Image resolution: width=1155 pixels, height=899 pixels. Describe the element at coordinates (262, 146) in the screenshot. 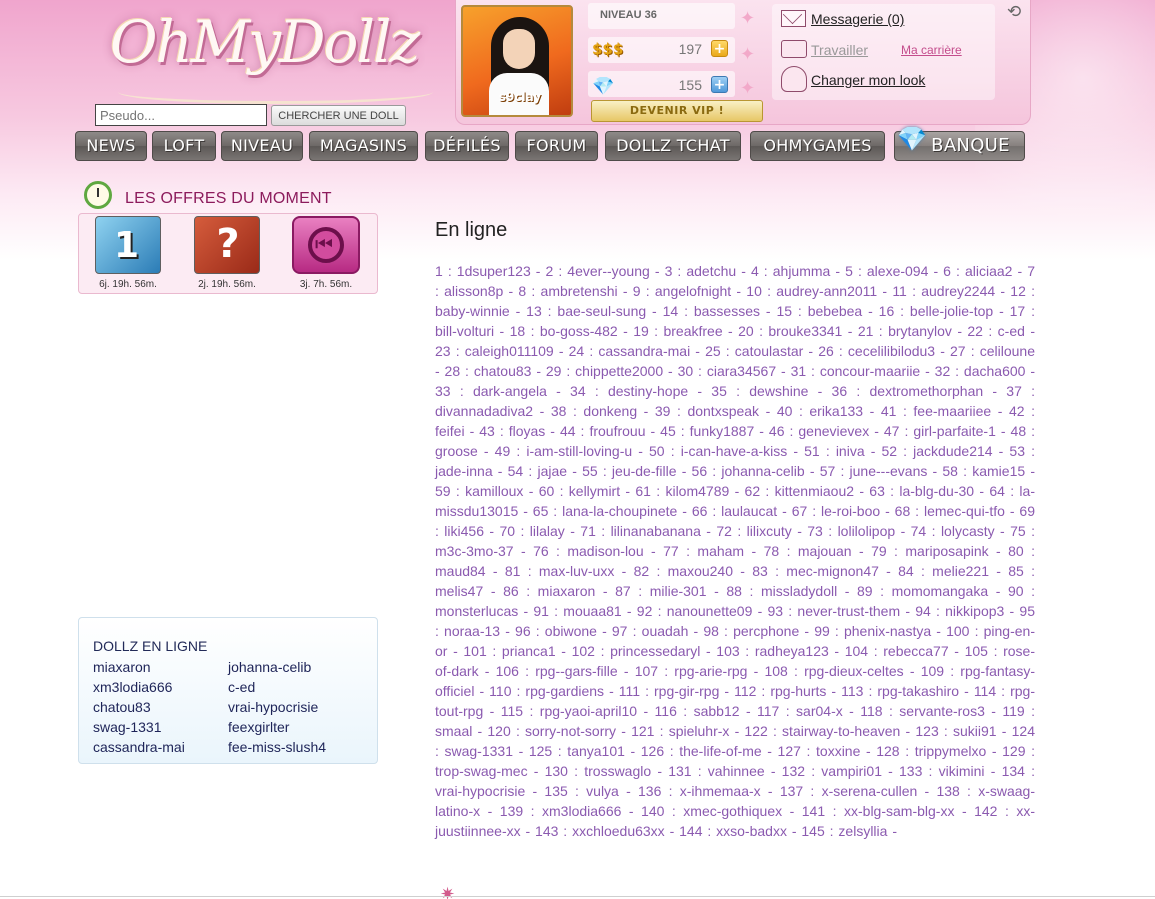

I see `nav-niveau: NIVEAU` at that location.